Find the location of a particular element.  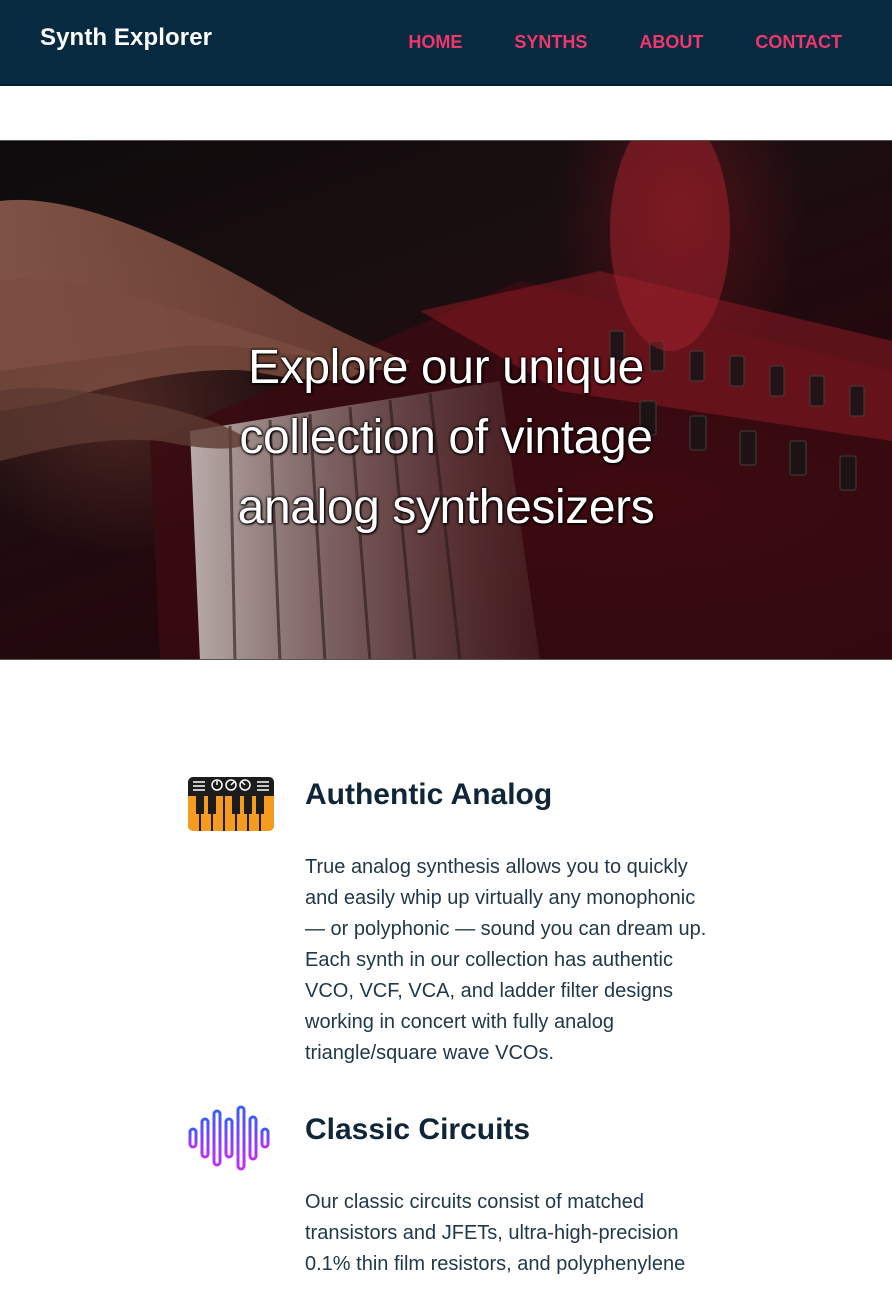

top-navbar: Synth Explorer HOME SYNTHS ABOUT CONTACT is located at coordinates (446, 43).